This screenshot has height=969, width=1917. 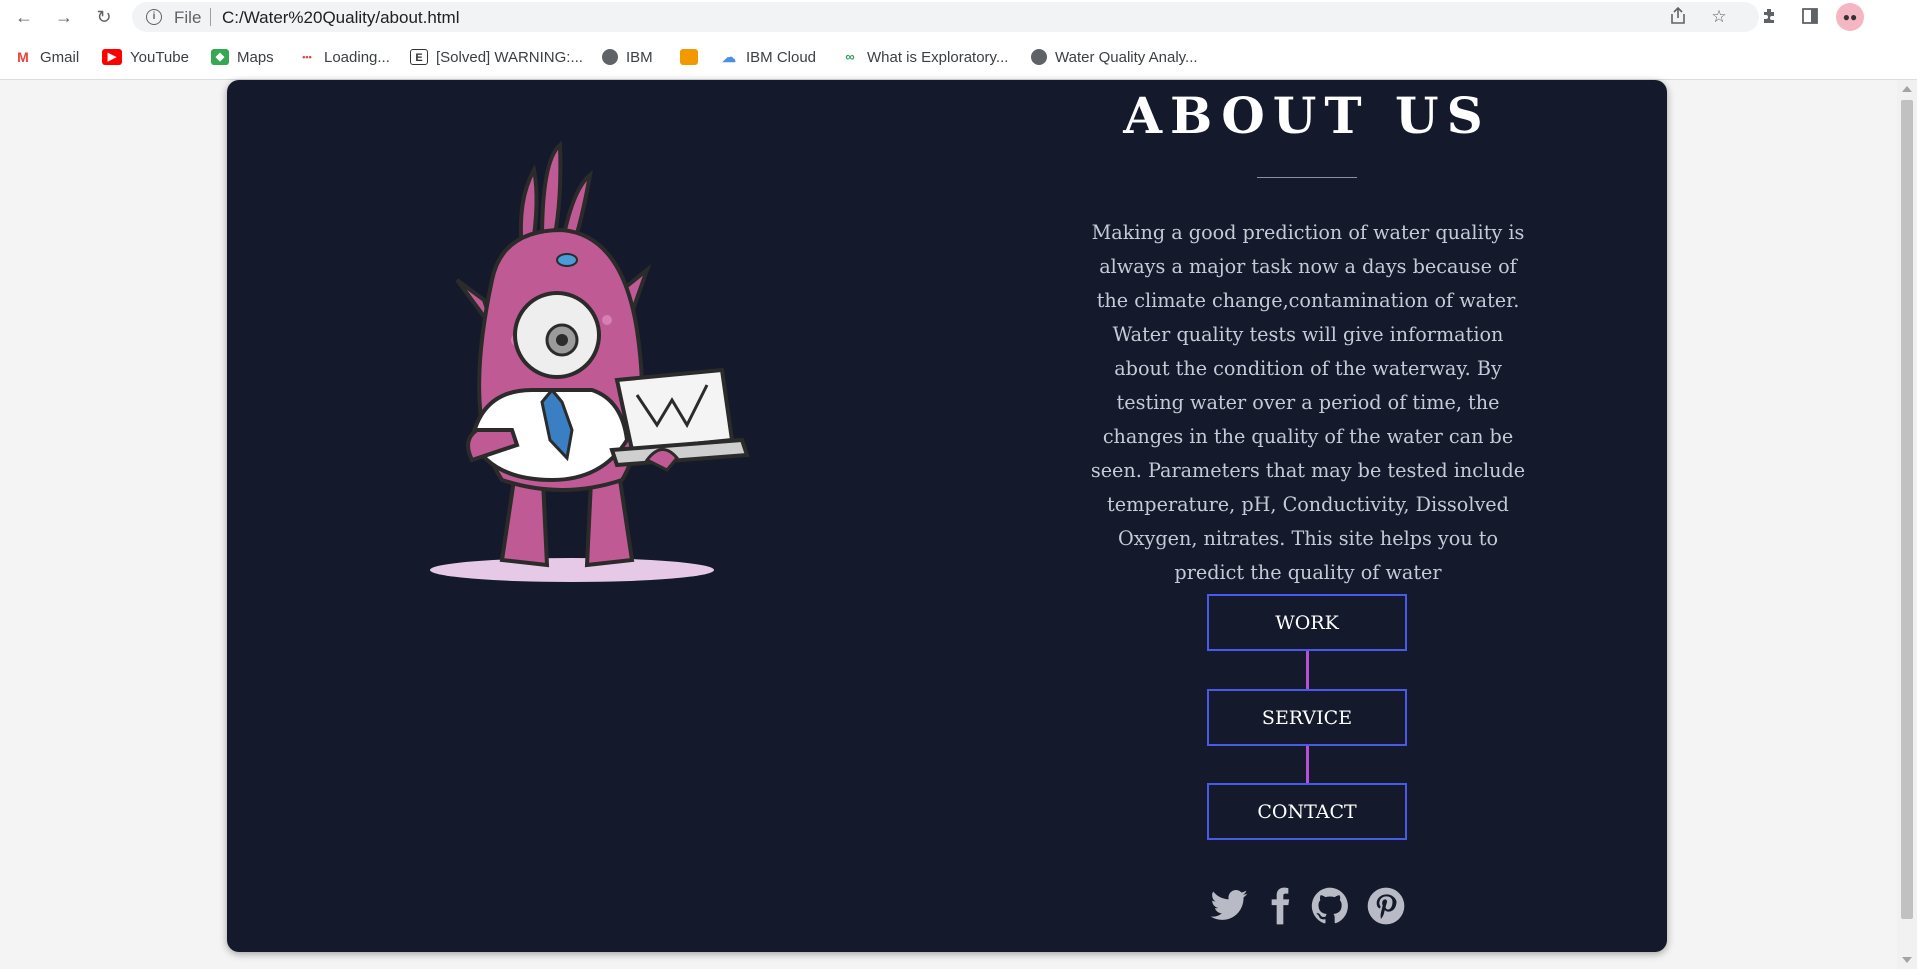 What do you see at coordinates (1229, 906) in the screenshot?
I see `twitter-icon` at bounding box center [1229, 906].